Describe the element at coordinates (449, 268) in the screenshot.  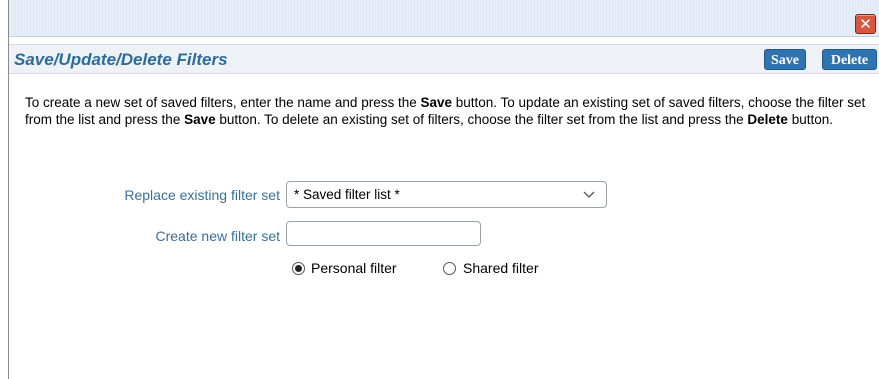
I see `shared-filter-radio` at that location.